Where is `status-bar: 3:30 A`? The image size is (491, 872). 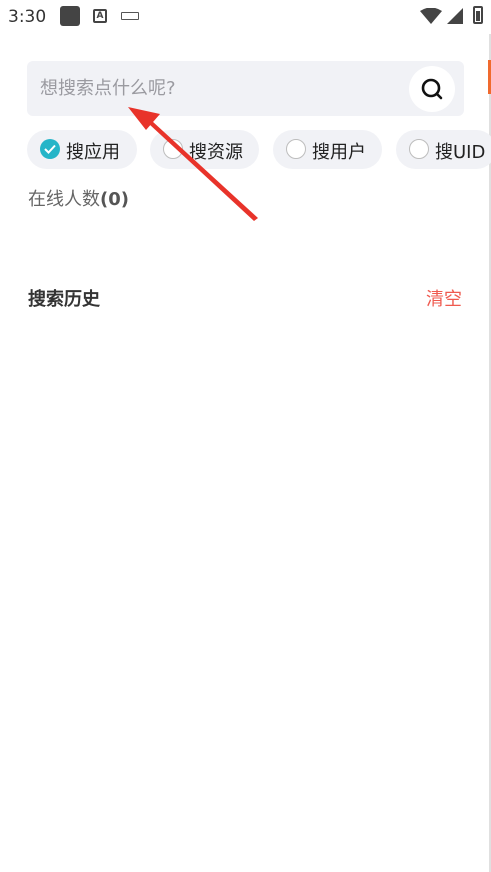
status-bar: 3:30 A is located at coordinates (245, 17).